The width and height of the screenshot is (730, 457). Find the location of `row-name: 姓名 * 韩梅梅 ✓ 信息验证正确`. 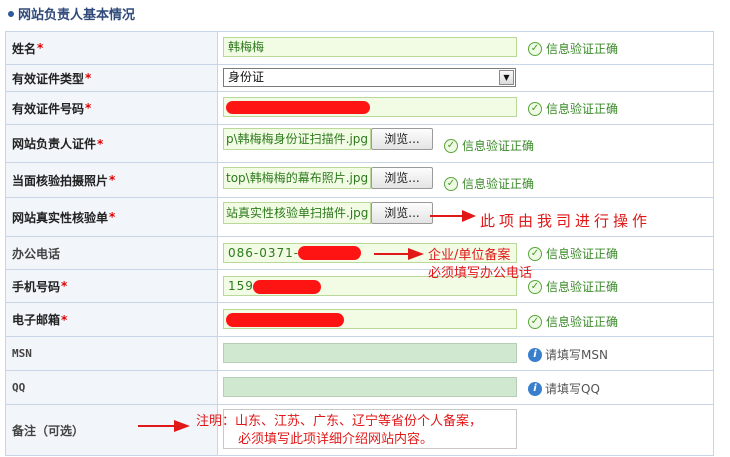

row-name: 姓名 * 韩梅梅 ✓ 信息验证正确 is located at coordinates (359, 48).